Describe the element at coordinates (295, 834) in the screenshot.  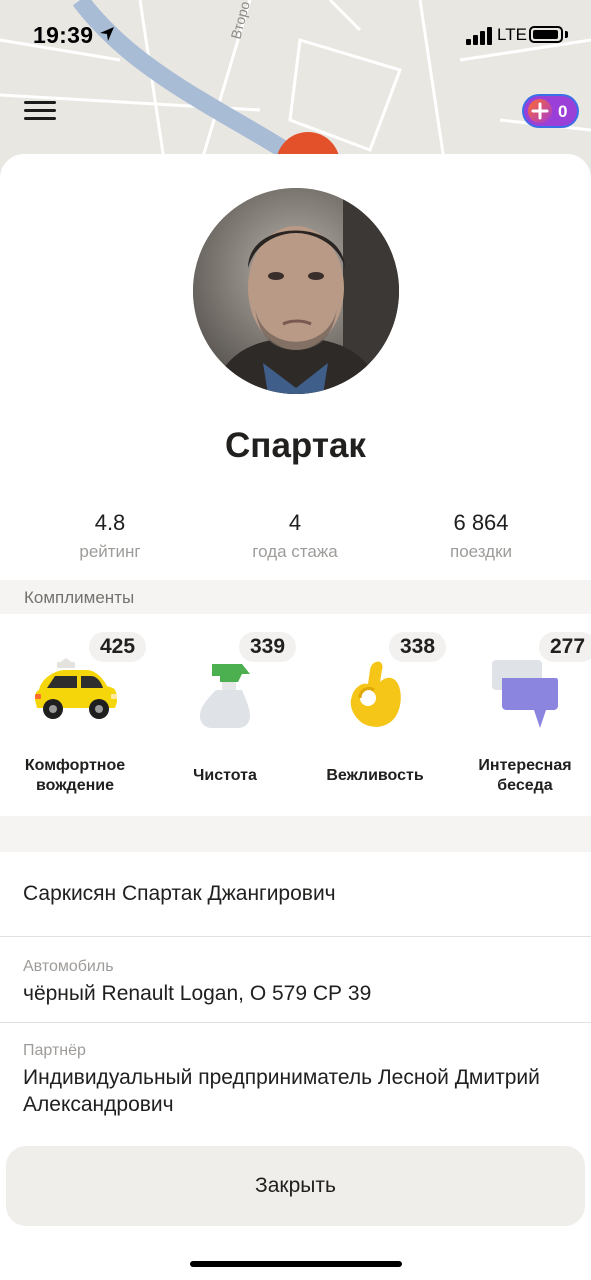
I see `section-separator` at that location.